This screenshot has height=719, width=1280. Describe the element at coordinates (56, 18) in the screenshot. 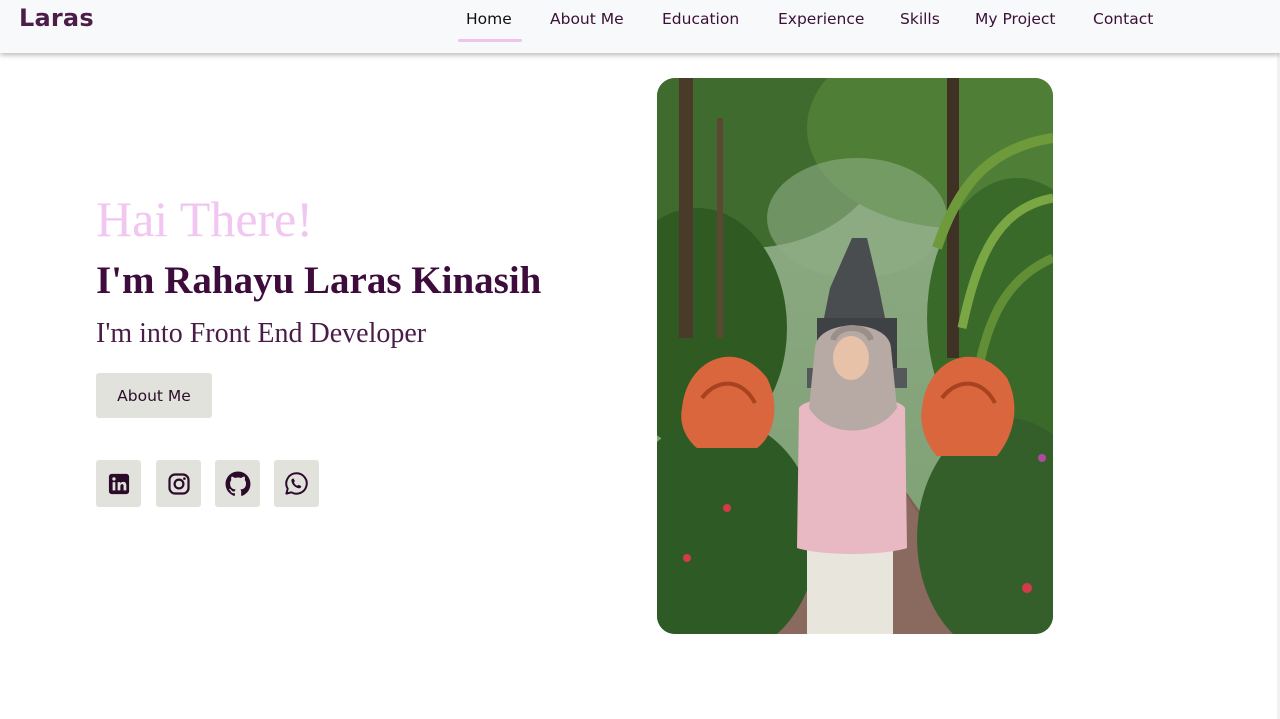

I see `brand-logo: Laras` at that location.